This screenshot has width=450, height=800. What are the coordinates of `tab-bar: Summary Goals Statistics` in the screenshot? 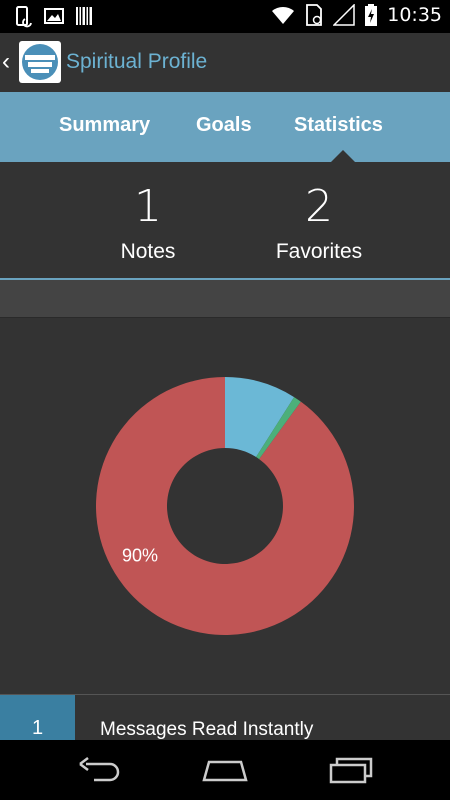 It's located at (225, 127).